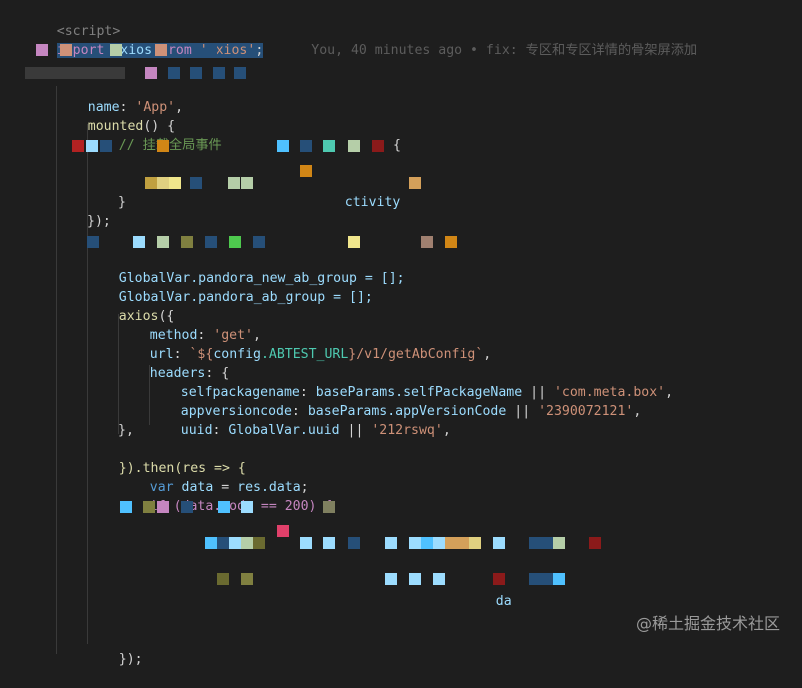  What do you see at coordinates (131, 126) in the screenshot?
I see `code-line: mounted() {` at bounding box center [131, 126].